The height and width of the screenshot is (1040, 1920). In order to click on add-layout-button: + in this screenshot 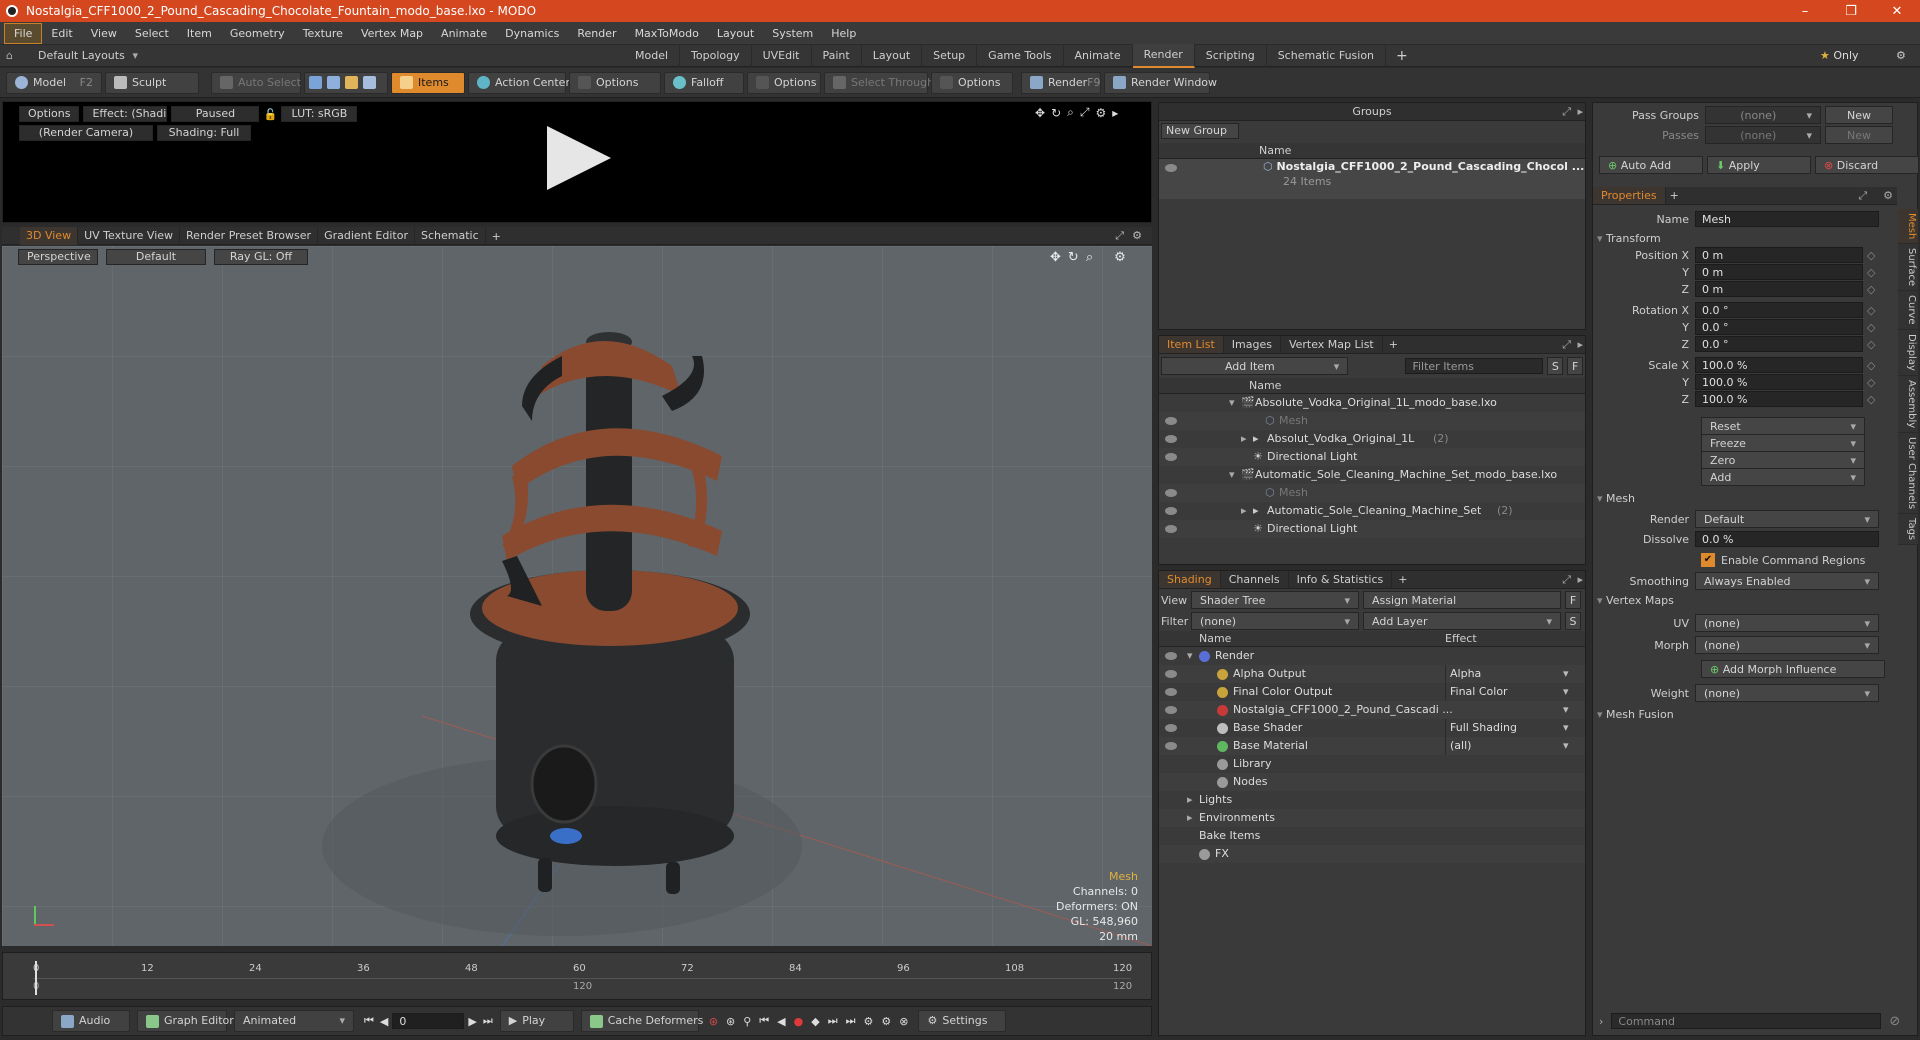, I will do `click(1402, 56)`.